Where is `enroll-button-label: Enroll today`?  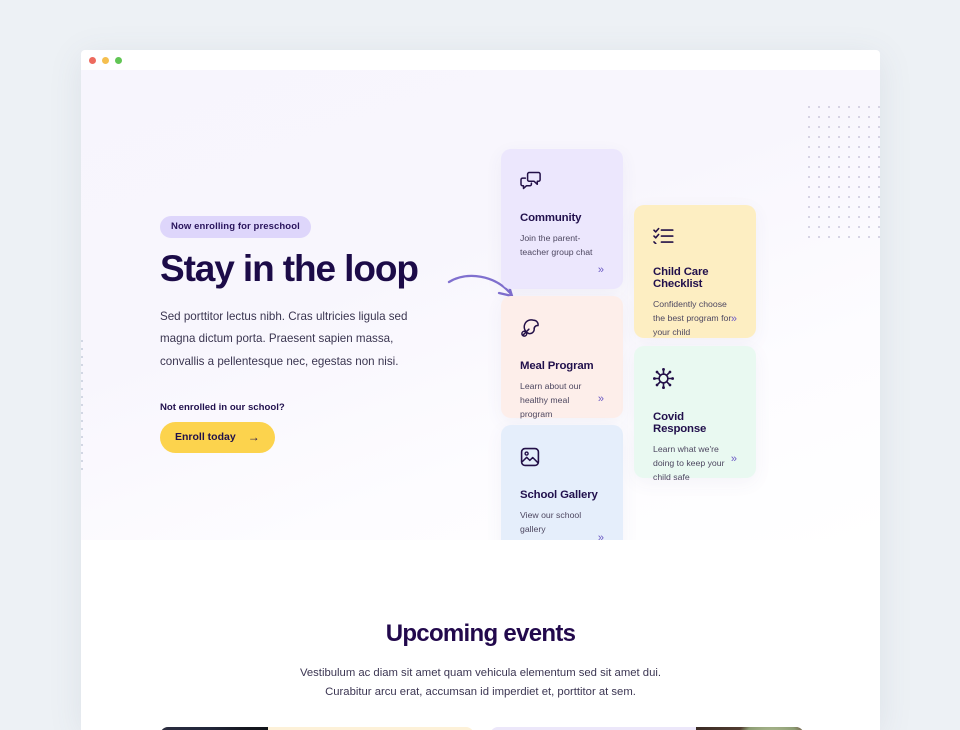 enroll-button-label: Enroll today is located at coordinates (205, 436).